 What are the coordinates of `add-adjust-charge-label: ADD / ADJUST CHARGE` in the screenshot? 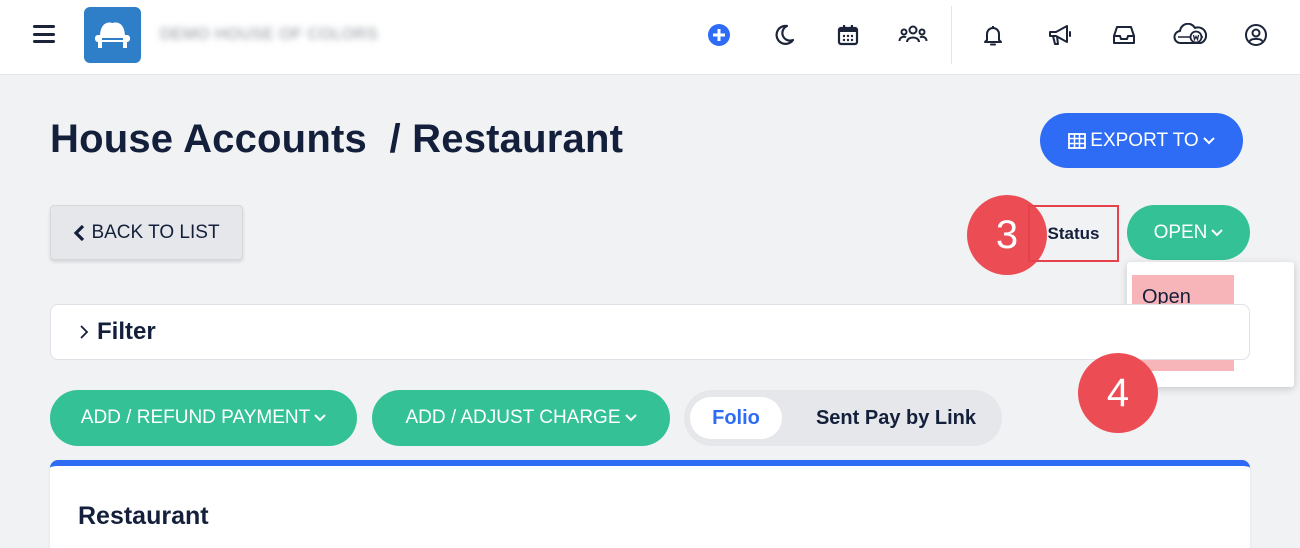 It's located at (513, 417).